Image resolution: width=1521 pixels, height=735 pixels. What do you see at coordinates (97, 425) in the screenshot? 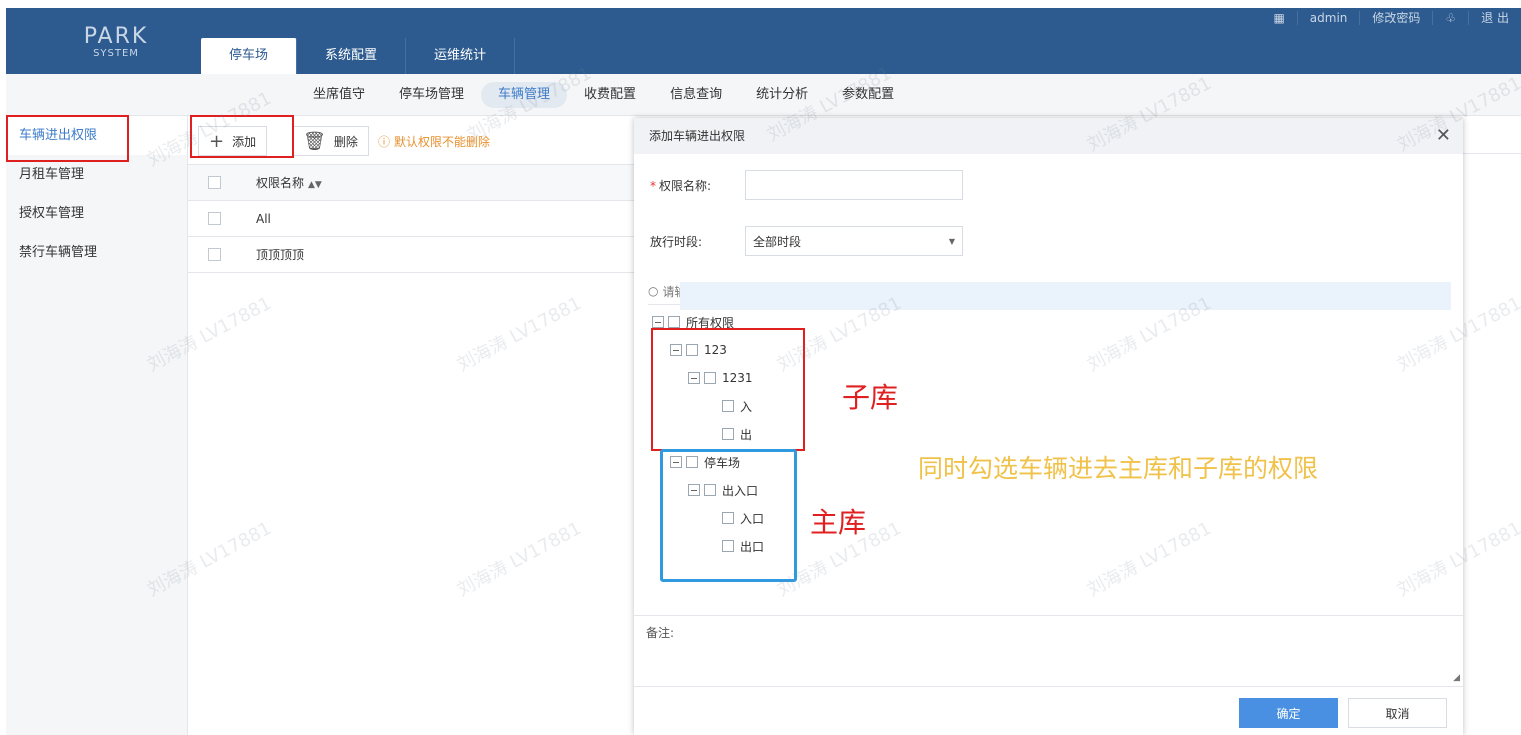
I see `sidebar: 车辆进出权限 月租车管理 授权车管理 禁行车辆管理` at bounding box center [97, 425].